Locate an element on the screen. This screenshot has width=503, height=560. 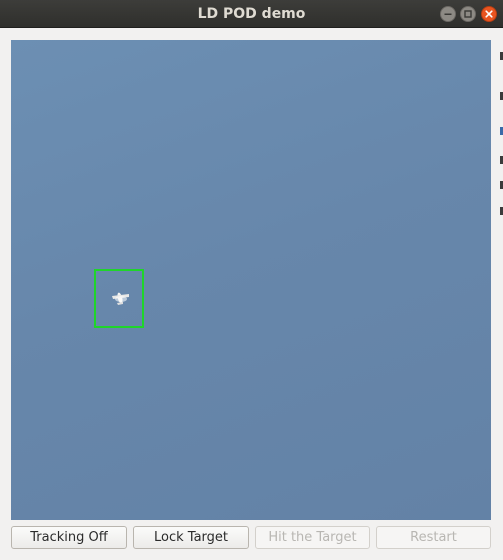
minimize-button is located at coordinates (448, 14).